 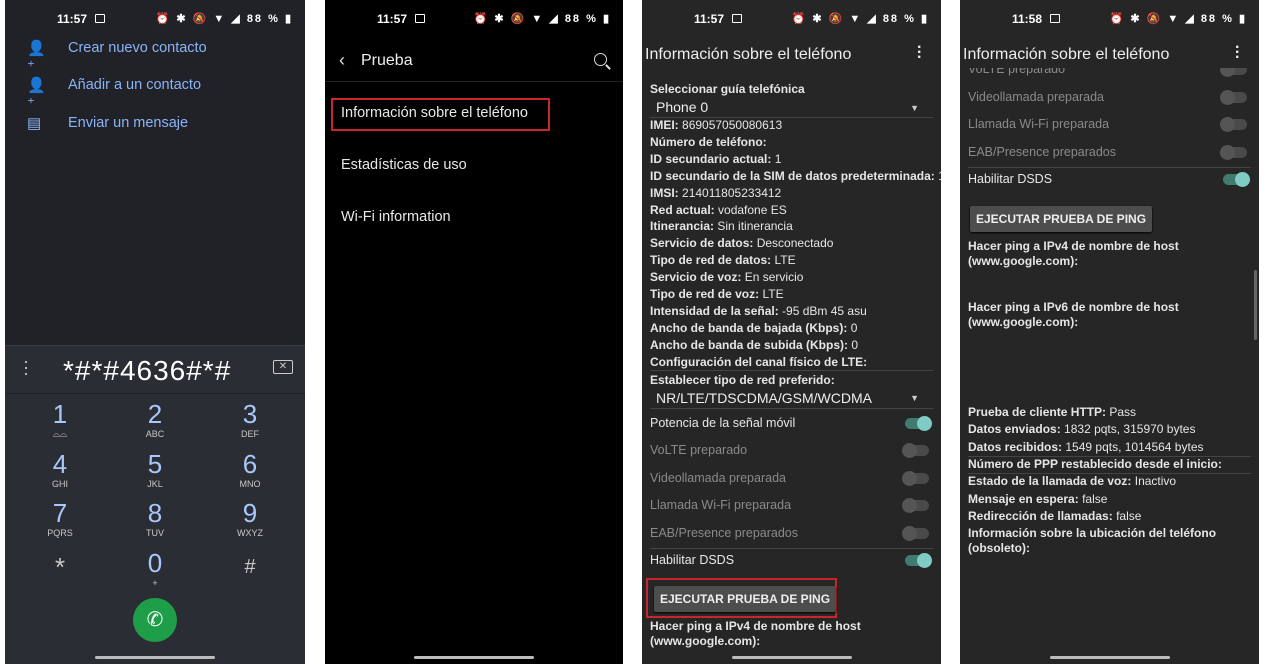 What do you see at coordinates (716, 125) in the screenshot?
I see `info-row: IMEI: 869057050080613` at bounding box center [716, 125].